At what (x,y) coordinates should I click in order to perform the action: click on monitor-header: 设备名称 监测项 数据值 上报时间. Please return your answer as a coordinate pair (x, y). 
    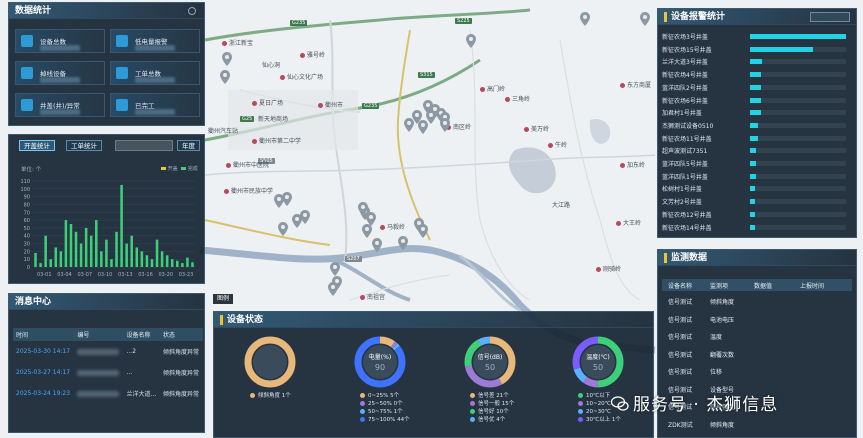
    Looking at the image, I should click on (757, 285).